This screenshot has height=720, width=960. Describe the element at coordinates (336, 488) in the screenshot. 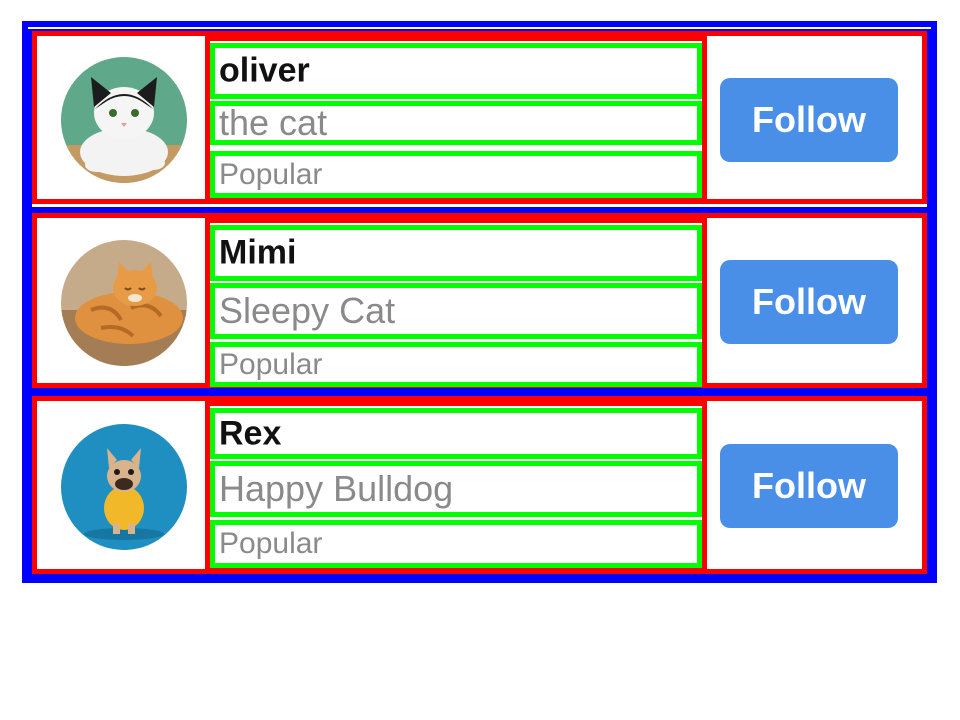

I see `user-description-text: Happy Bulldog` at that location.